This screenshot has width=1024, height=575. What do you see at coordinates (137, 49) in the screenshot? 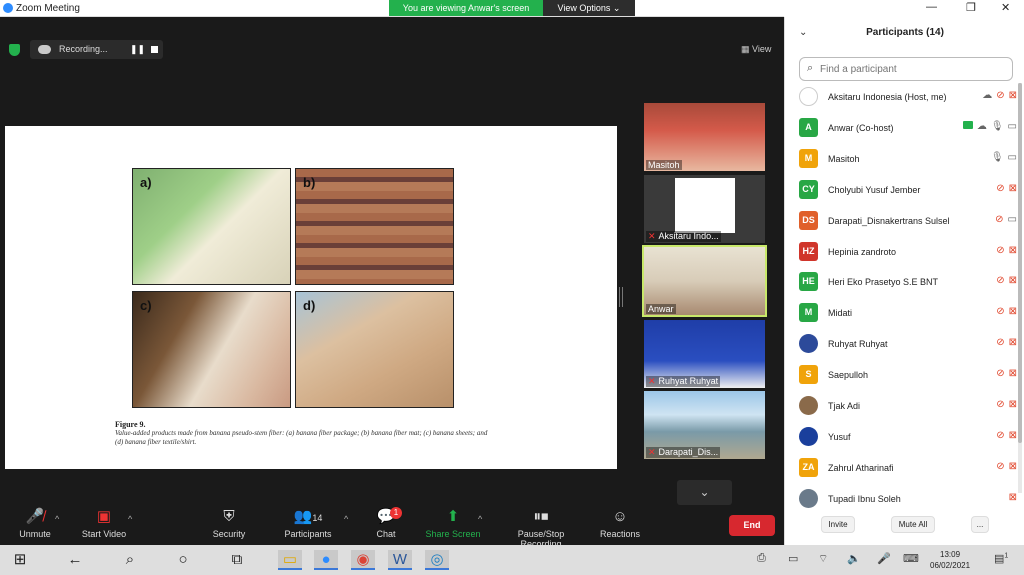
I see `pause-recording-icon: ❚❚` at bounding box center [137, 49].